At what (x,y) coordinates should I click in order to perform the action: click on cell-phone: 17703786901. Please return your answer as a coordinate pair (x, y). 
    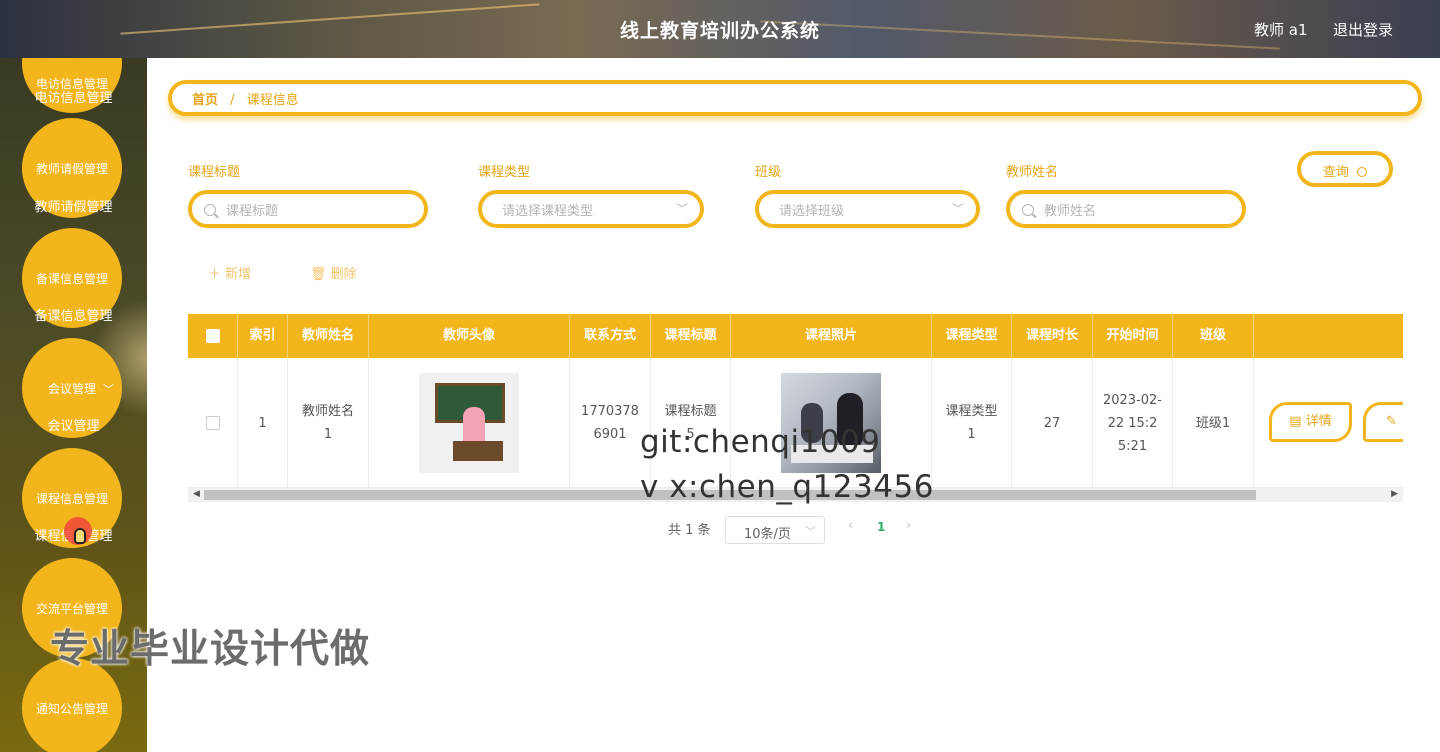
    Looking at the image, I should click on (610, 423).